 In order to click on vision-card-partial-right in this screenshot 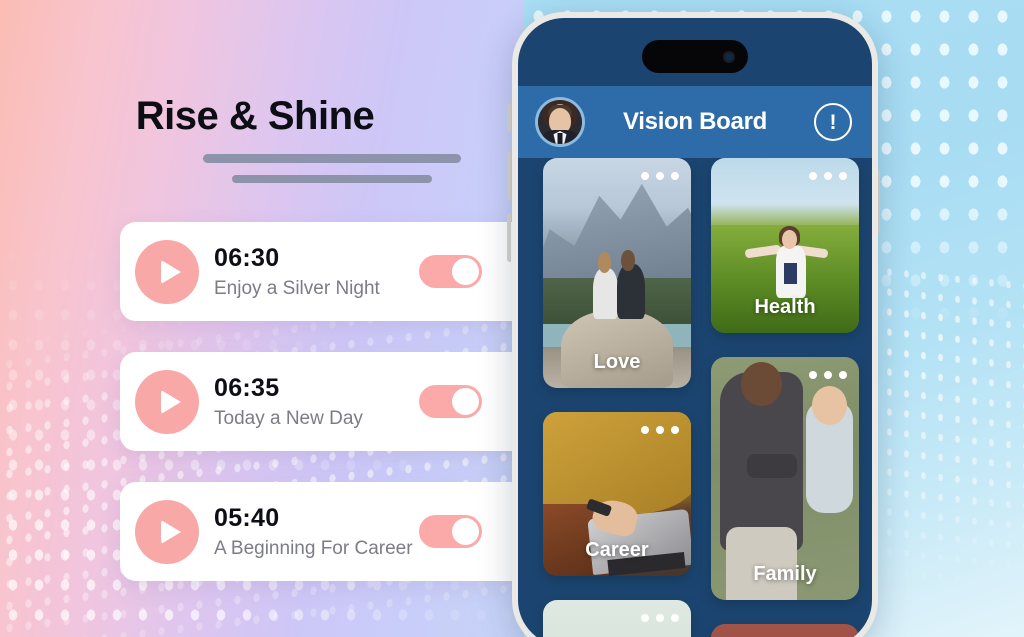, I will do `click(785, 630)`.